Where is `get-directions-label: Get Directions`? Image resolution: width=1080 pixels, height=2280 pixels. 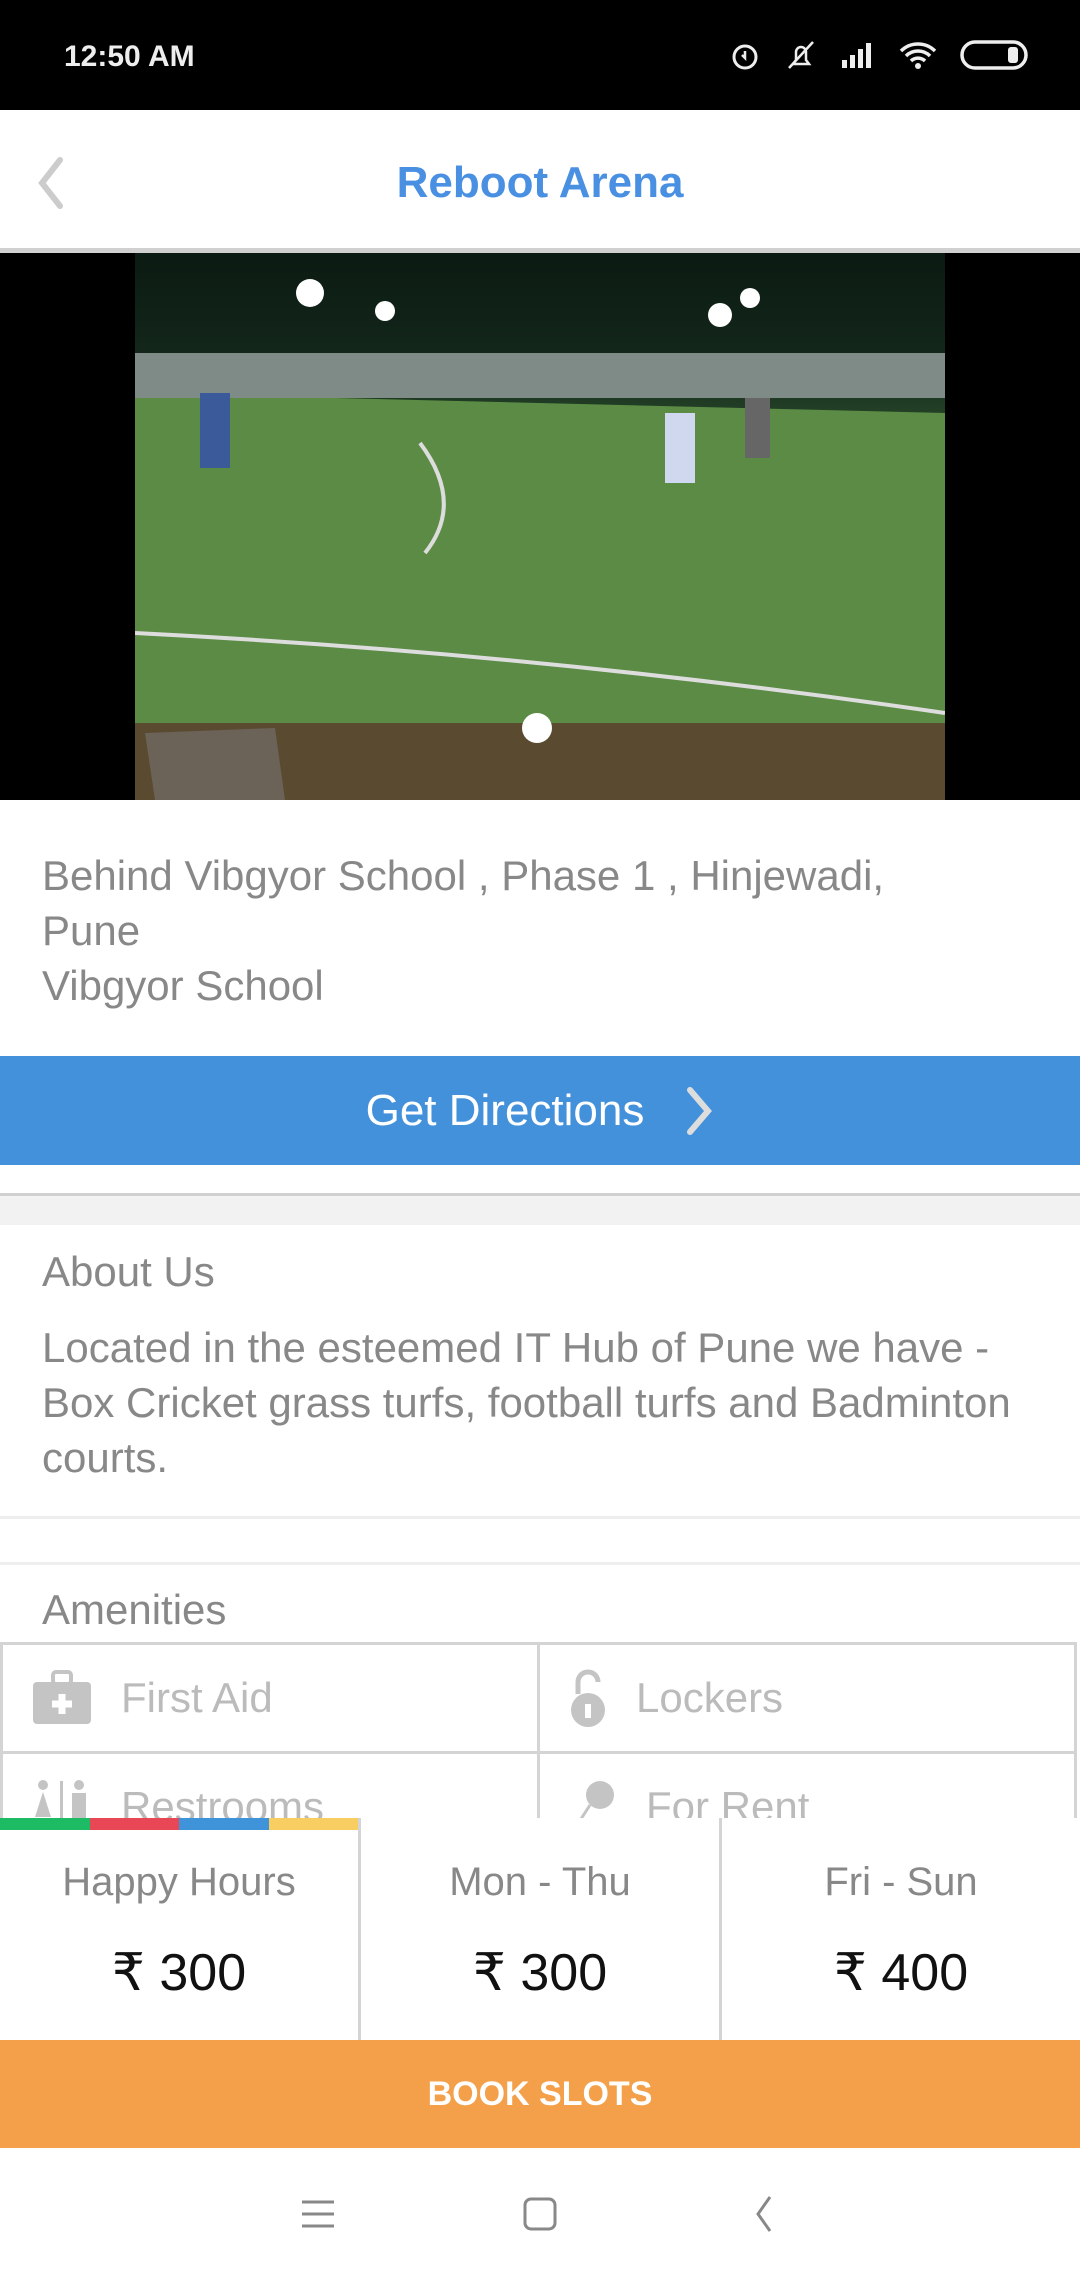 get-directions-label: Get Directions is located at coordinates (505, 1110).